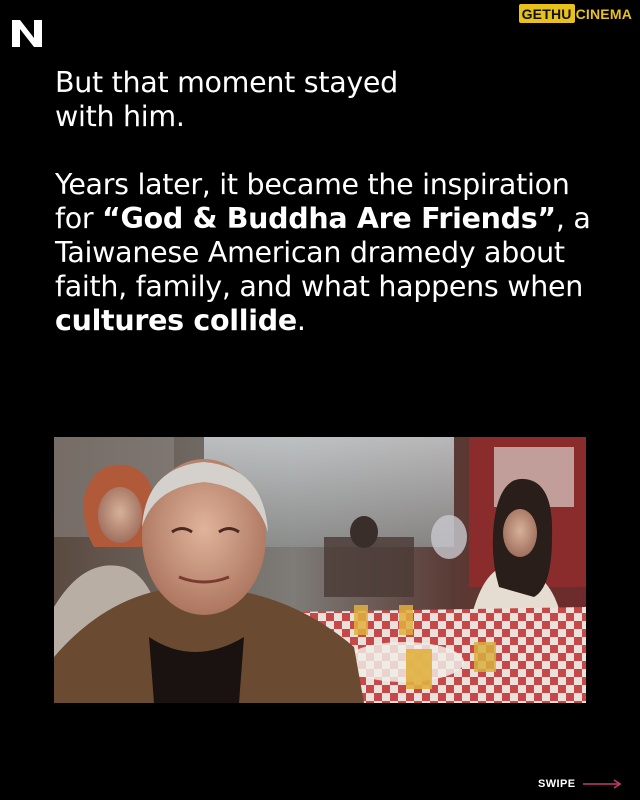  I want to click on right-arrow-icon, so click(602, 784).